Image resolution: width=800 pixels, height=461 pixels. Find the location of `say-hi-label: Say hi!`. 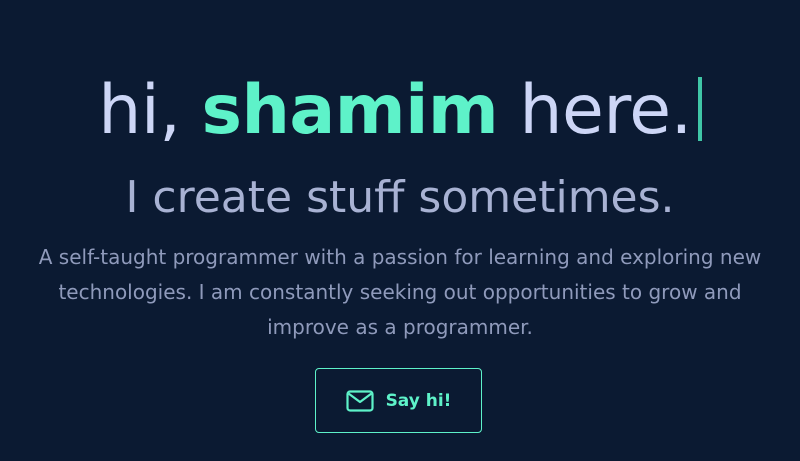

say-hi-label: Say hi! is located at coordinates (418, 400).